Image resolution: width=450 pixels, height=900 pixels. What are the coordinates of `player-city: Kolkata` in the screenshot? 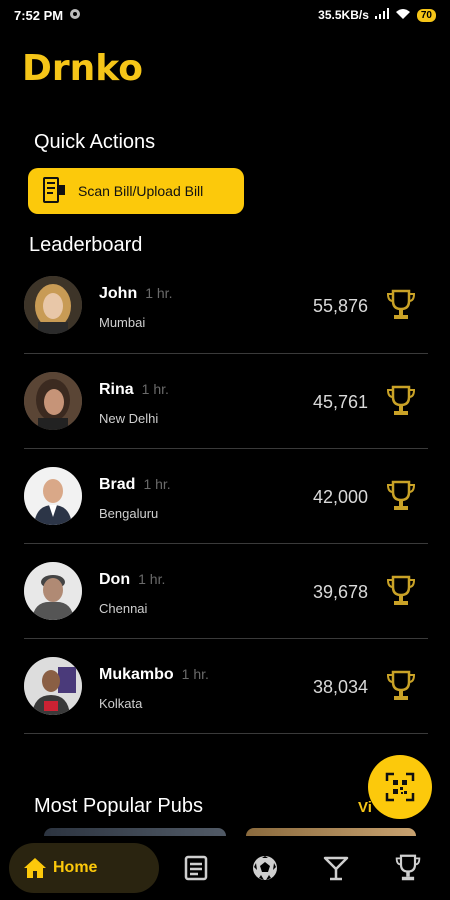 It's located at (121, 703).